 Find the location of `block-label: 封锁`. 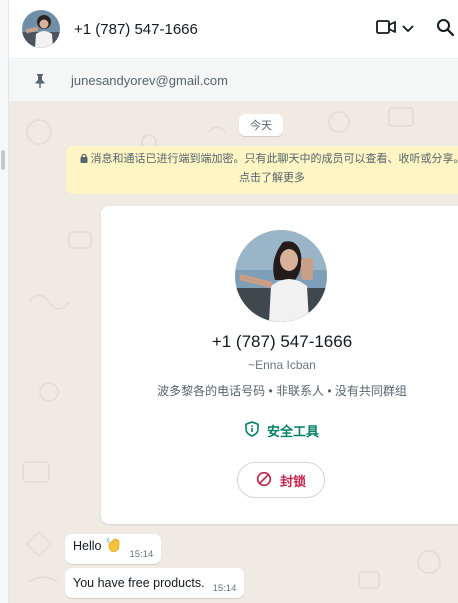

block-label: 封锁 is located at coordinates (292, 481).